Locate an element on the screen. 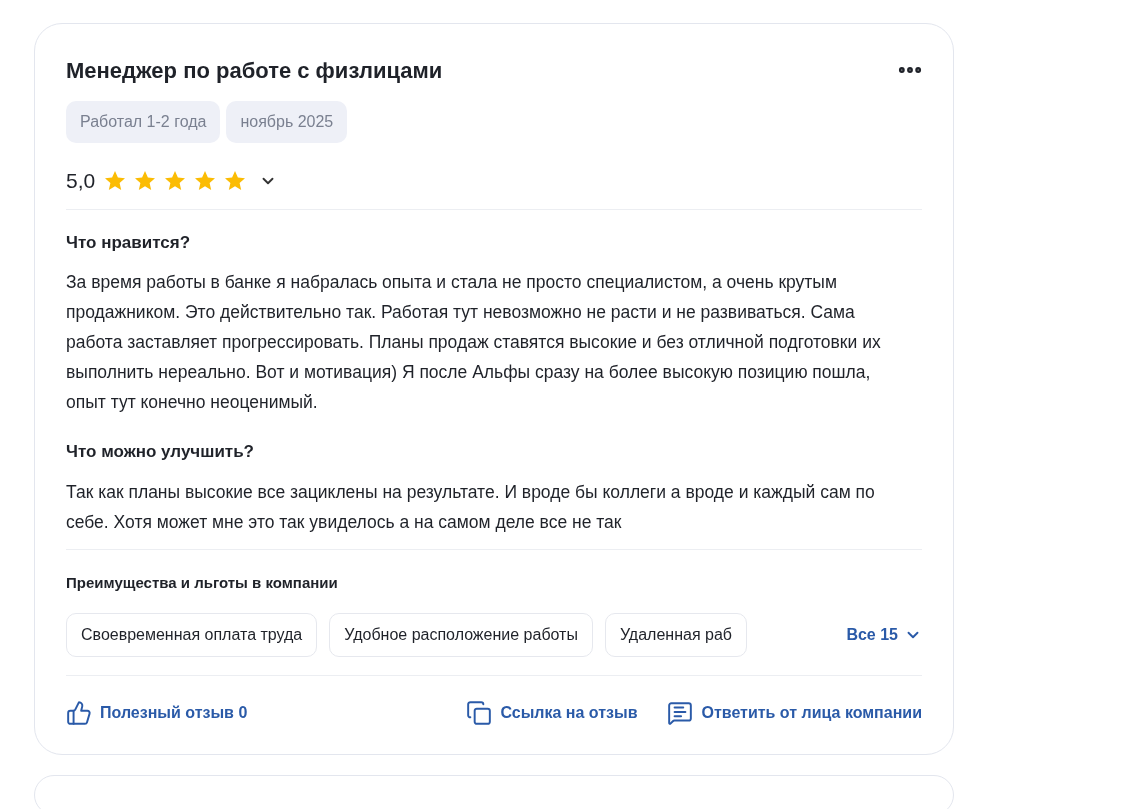 Image resolution: width=1127 pixels, height=809 pixels. section-heading: Что можно улучшить? is located at coordinates (160, 452).